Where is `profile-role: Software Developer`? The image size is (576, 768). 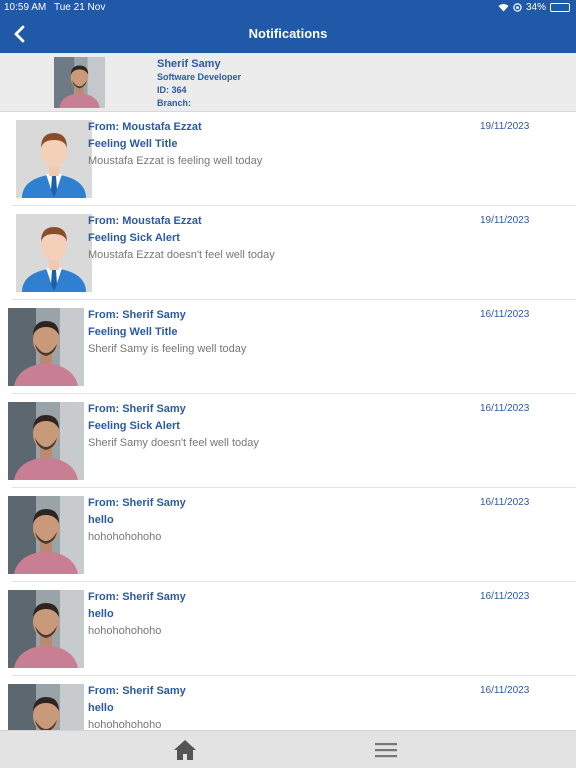
profile-role: Software Developer is located at coordinates (199, 77).